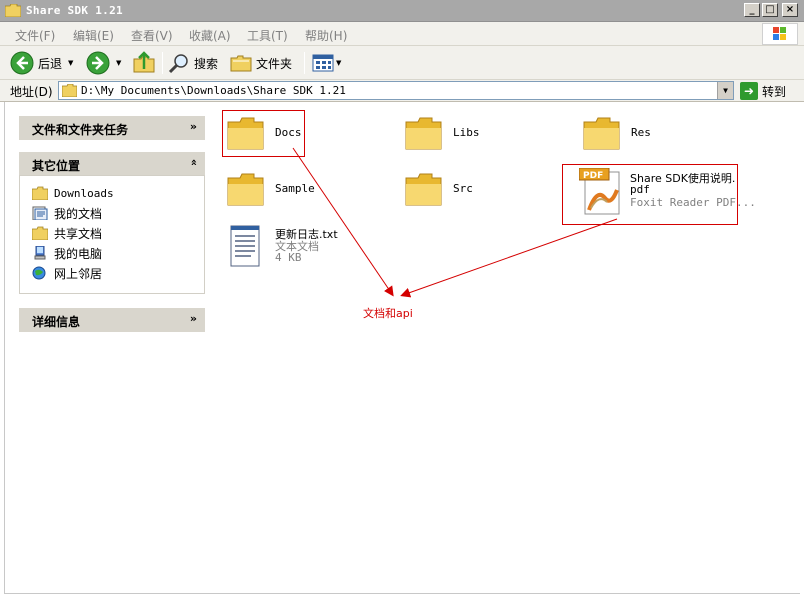 This screenshot has height=598, width=804. What do you see at coordinates (749, 91) in the screenshot?
I see `go-arrow-icon: ➜` at bounding box center [749, 91].